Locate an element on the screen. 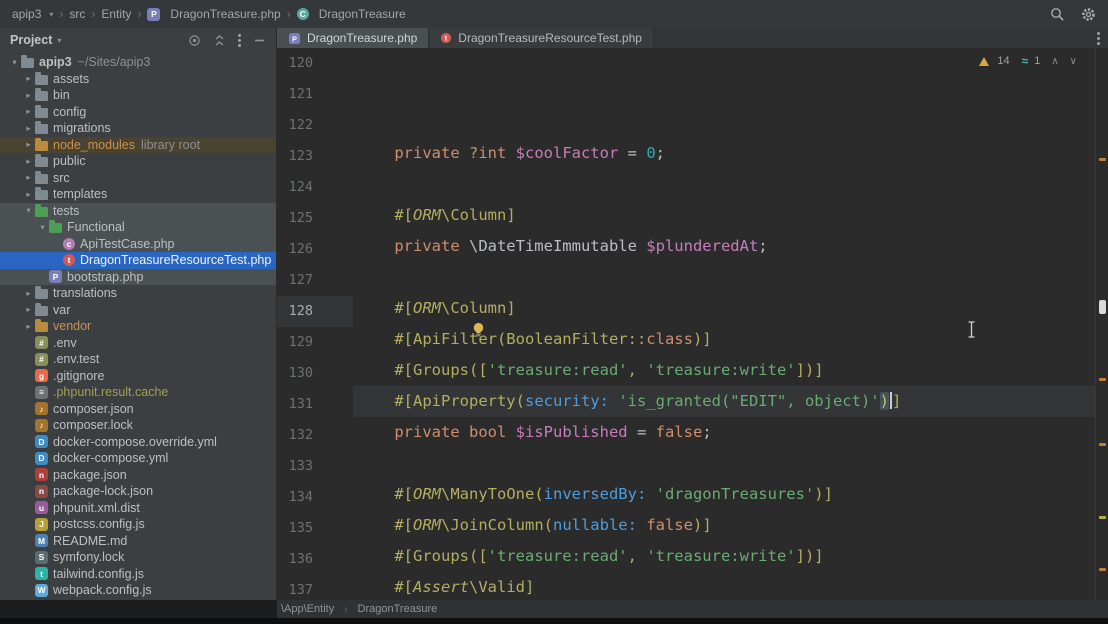  breadcrumb-item-apip3: apip3 ▾ is located at coordinates (32, 14).